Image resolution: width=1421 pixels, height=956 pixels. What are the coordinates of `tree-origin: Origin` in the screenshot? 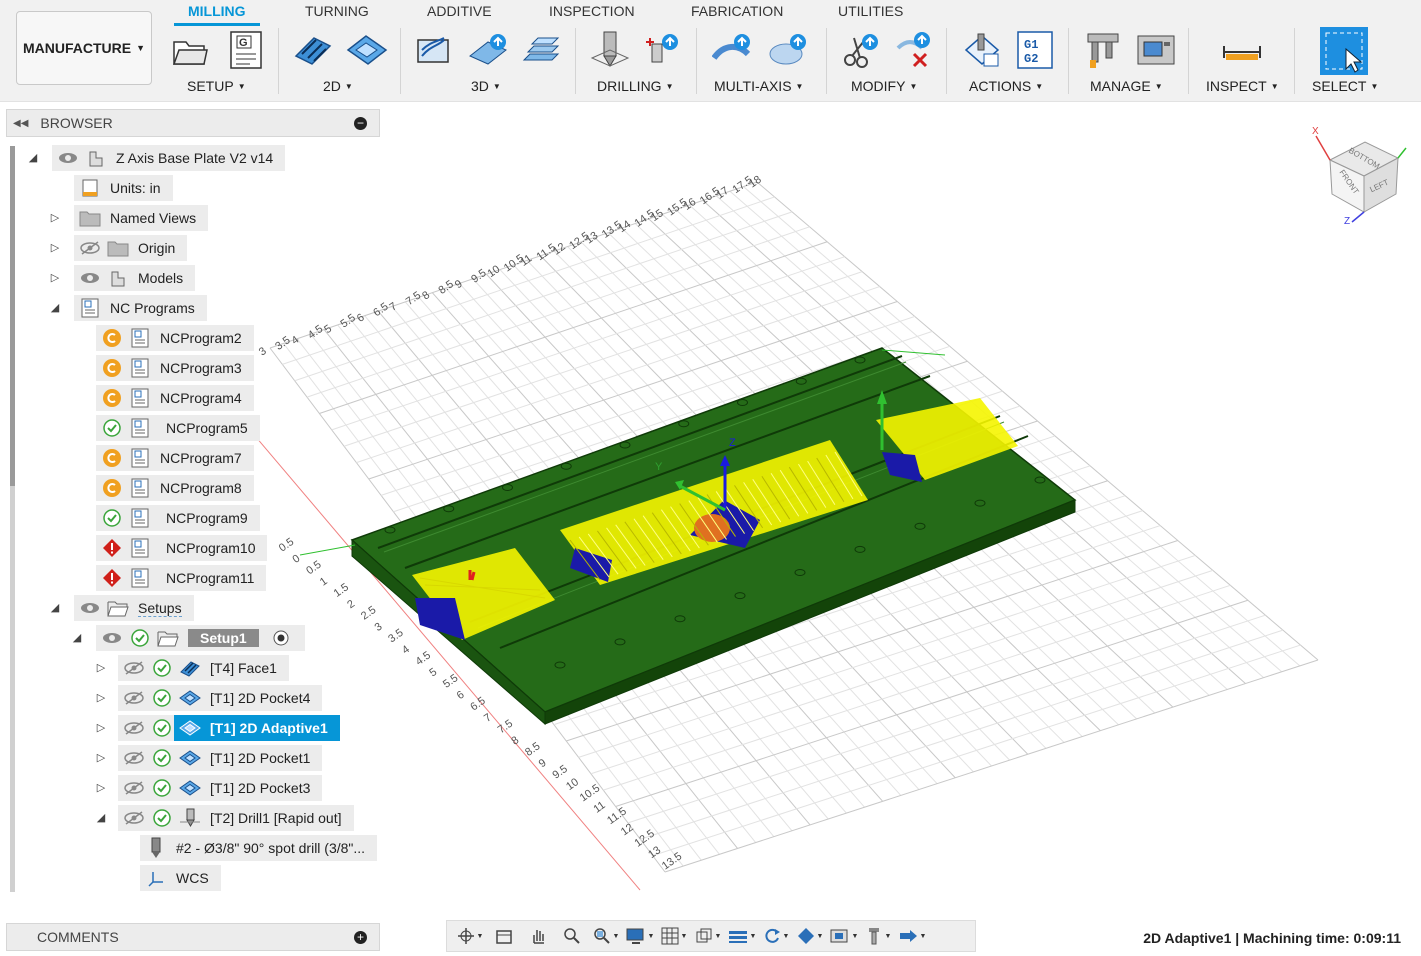 It's located at (131, 248).